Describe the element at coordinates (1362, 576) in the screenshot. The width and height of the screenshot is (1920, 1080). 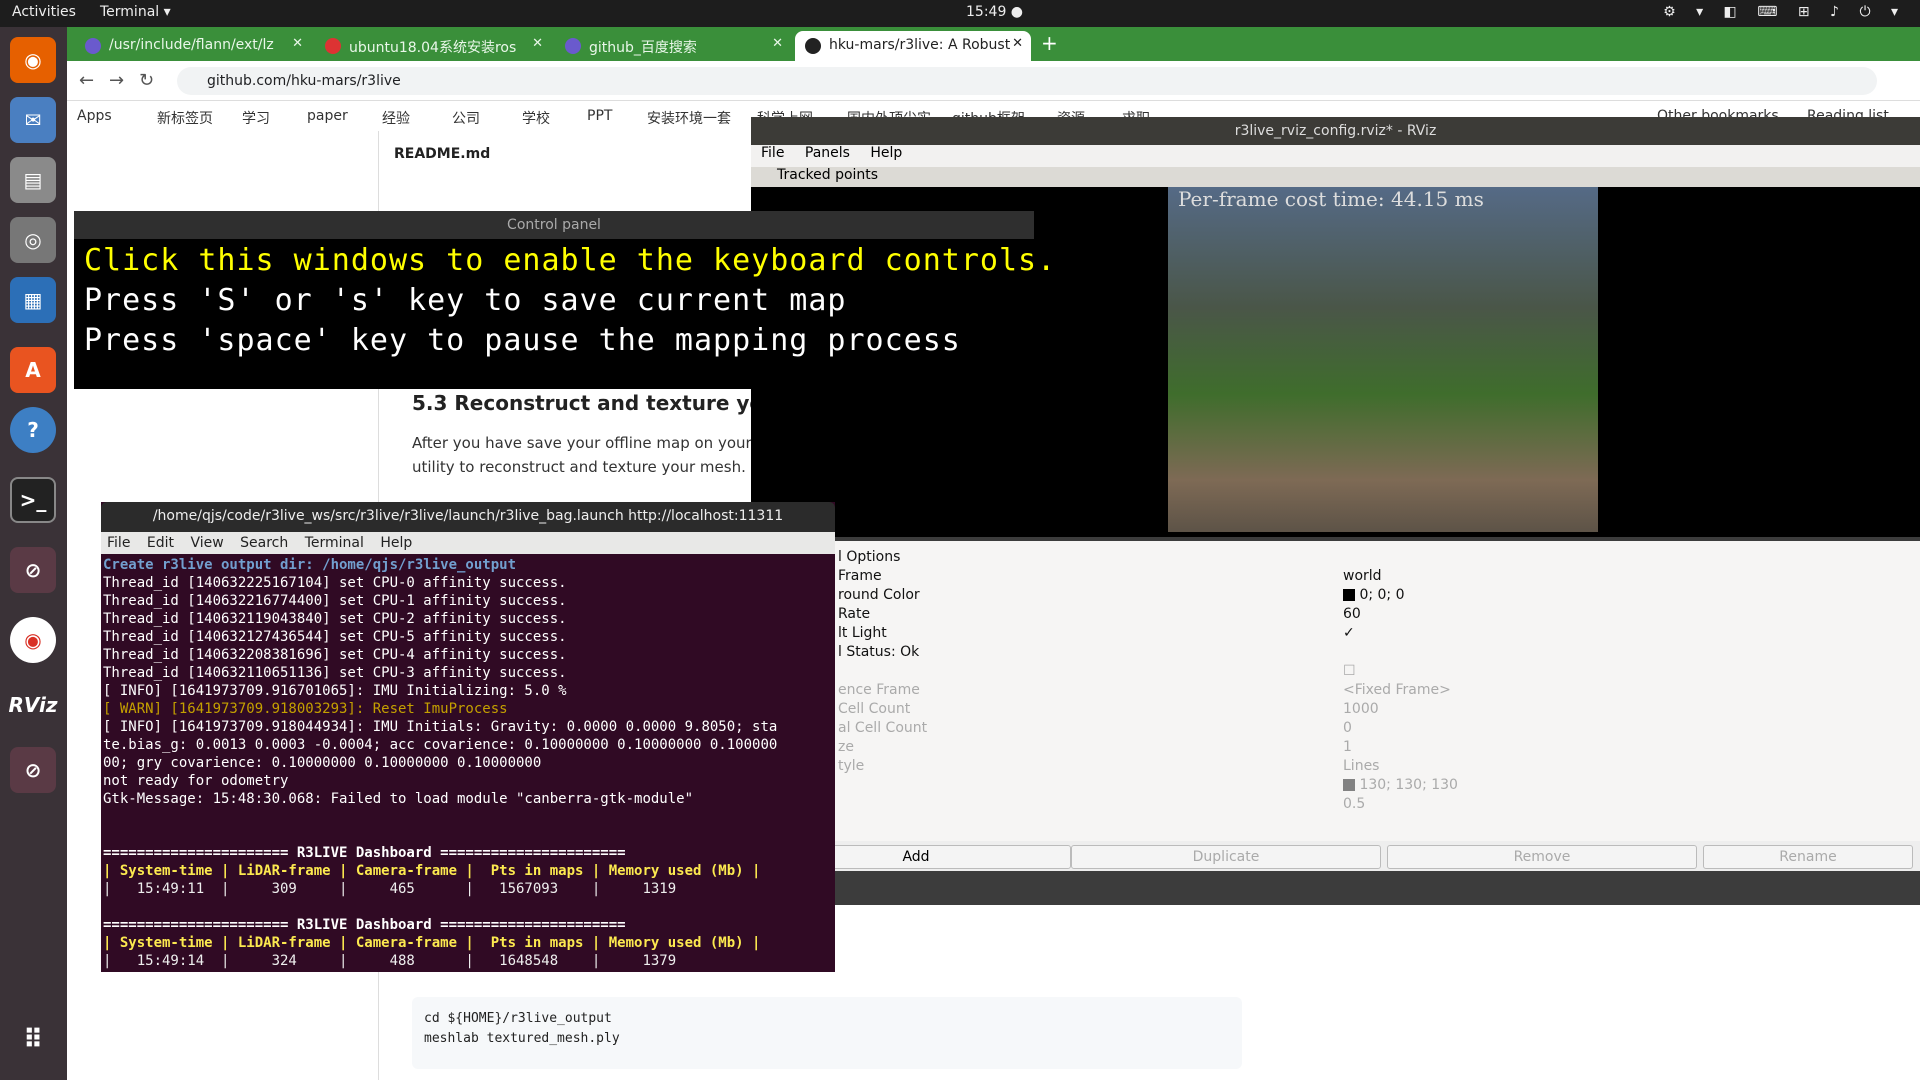
I see `prop-value: world` at that location.